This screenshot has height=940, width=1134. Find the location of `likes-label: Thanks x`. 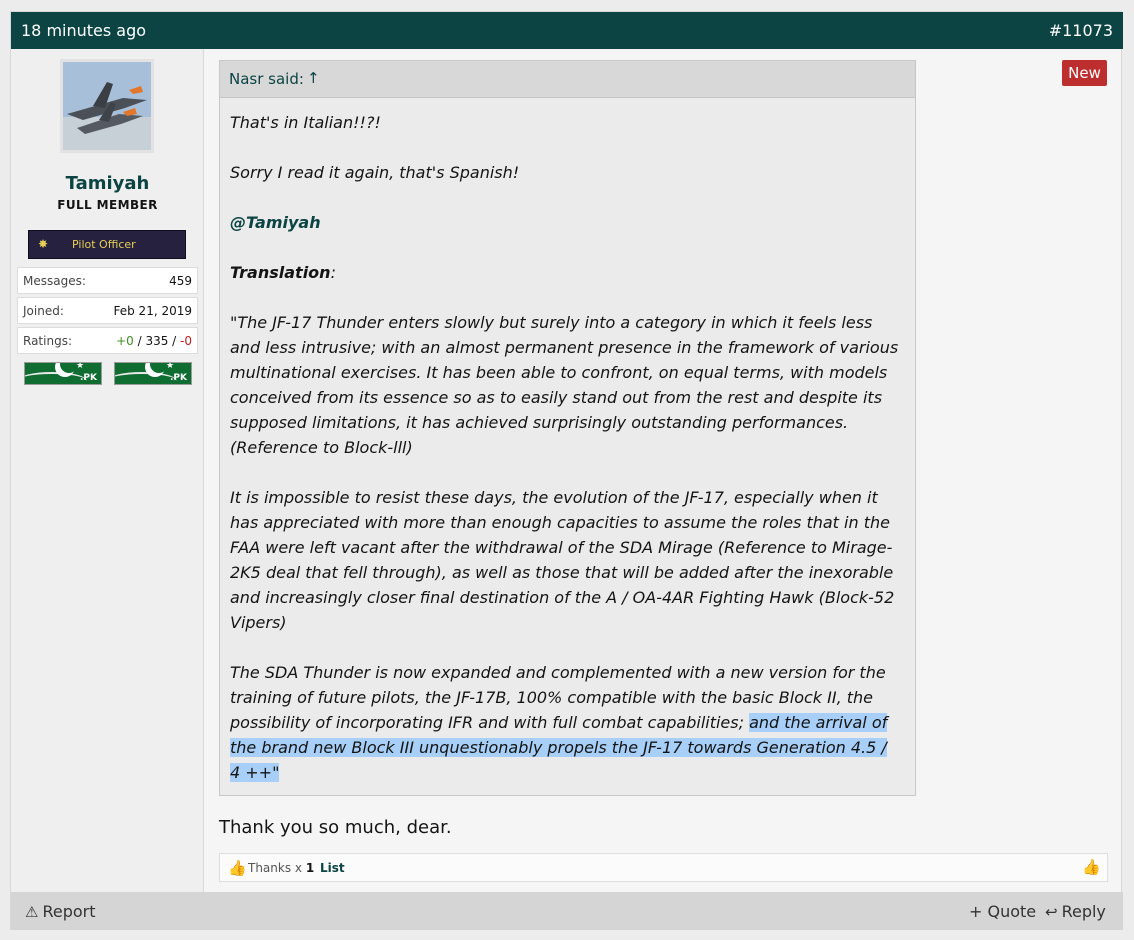

likes-label: Thanks x is located at coordinates (277, 868).